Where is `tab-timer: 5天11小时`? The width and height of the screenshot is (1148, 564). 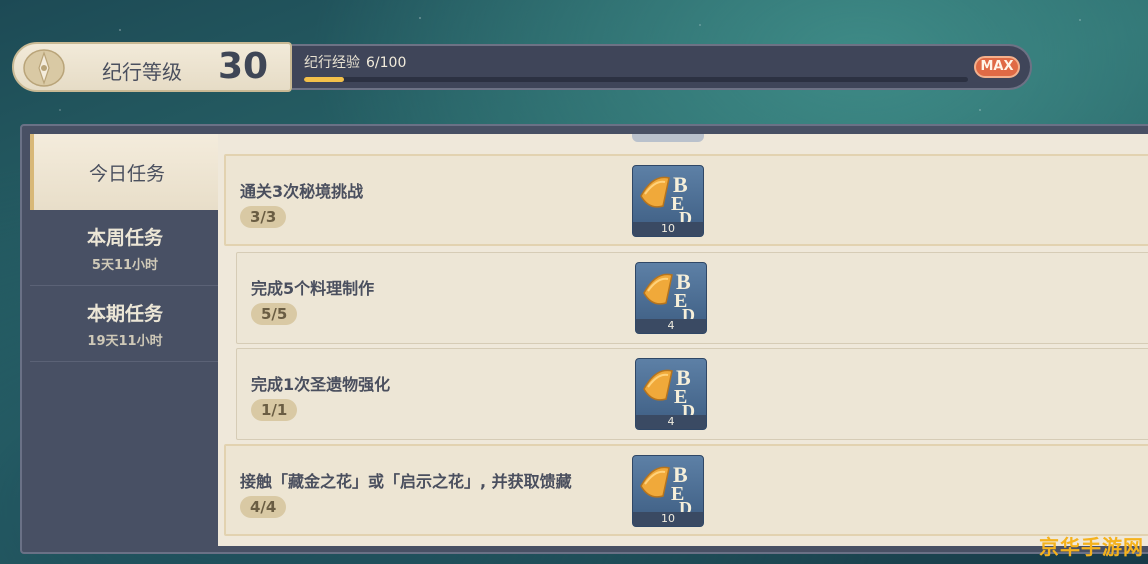 tab-timer: 5天11小时 is located at coordinates (125, 265).